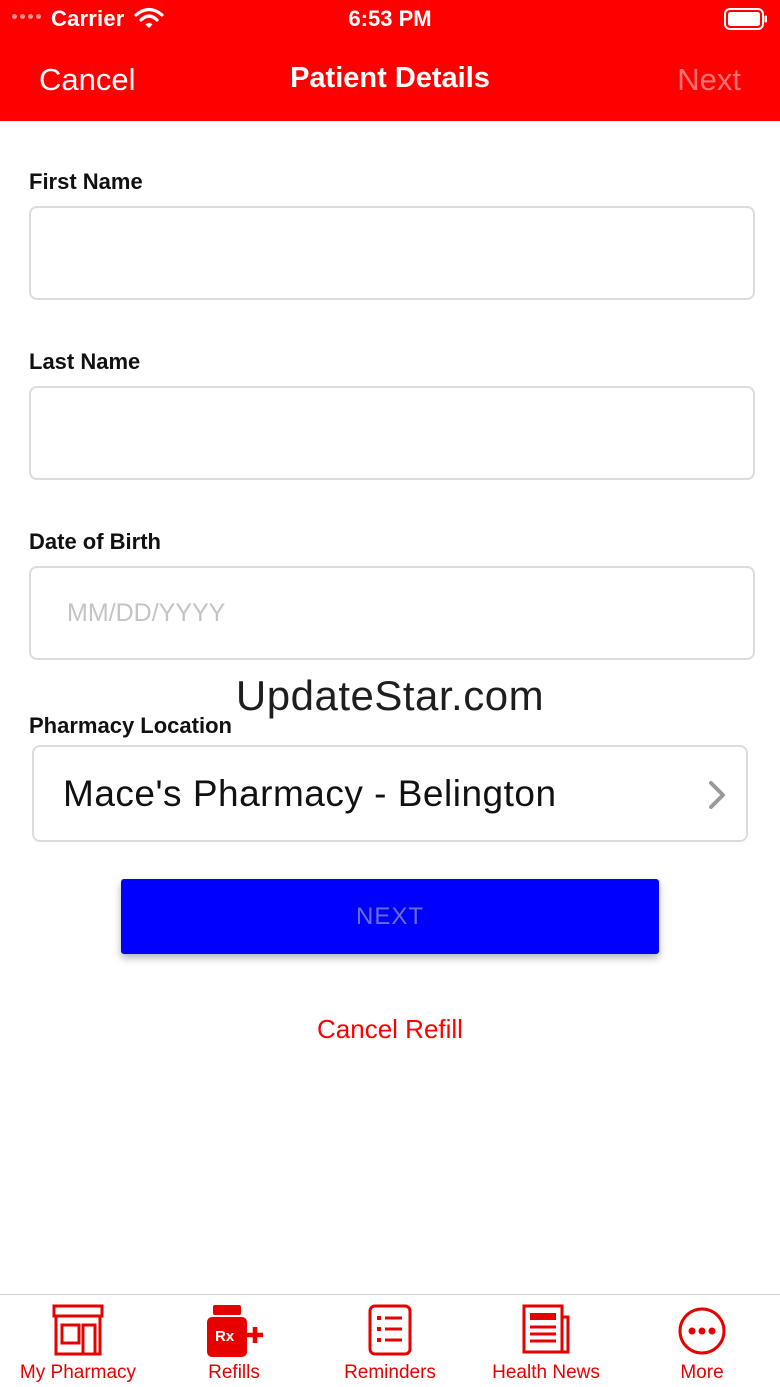 The height and width of the screenshot is (1387, 780). I want to click on page-title: Patient Details, so click(390, 78).